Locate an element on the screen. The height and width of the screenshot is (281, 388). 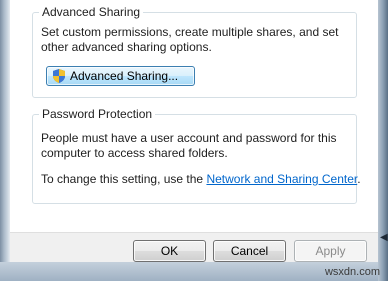
ok-button: OK is located at coordinates (169, 251).